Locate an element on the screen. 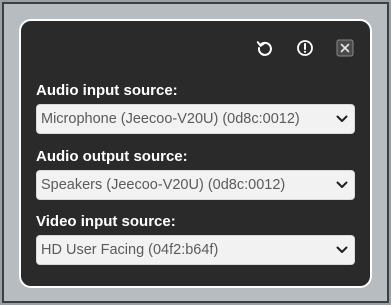 The image size is (391, 305). close-button is located at coordinates (345, 48).